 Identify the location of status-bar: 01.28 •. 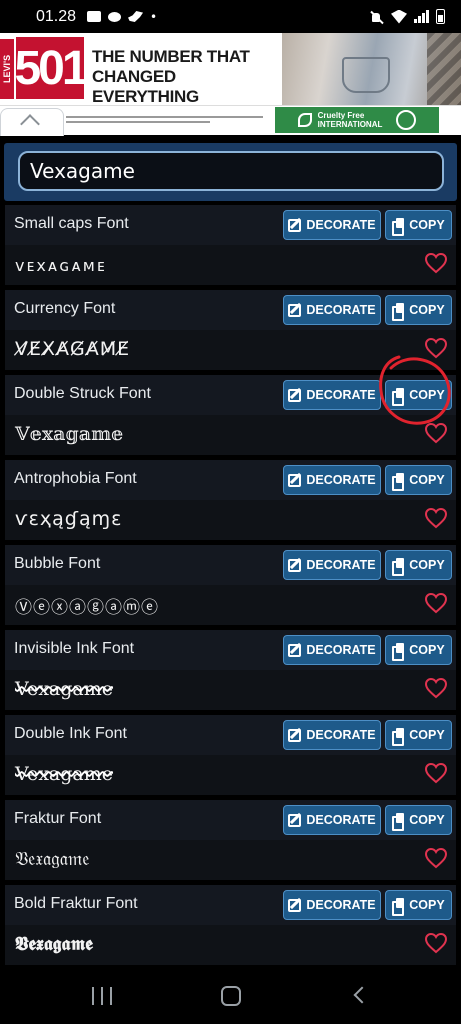
(230, 16).